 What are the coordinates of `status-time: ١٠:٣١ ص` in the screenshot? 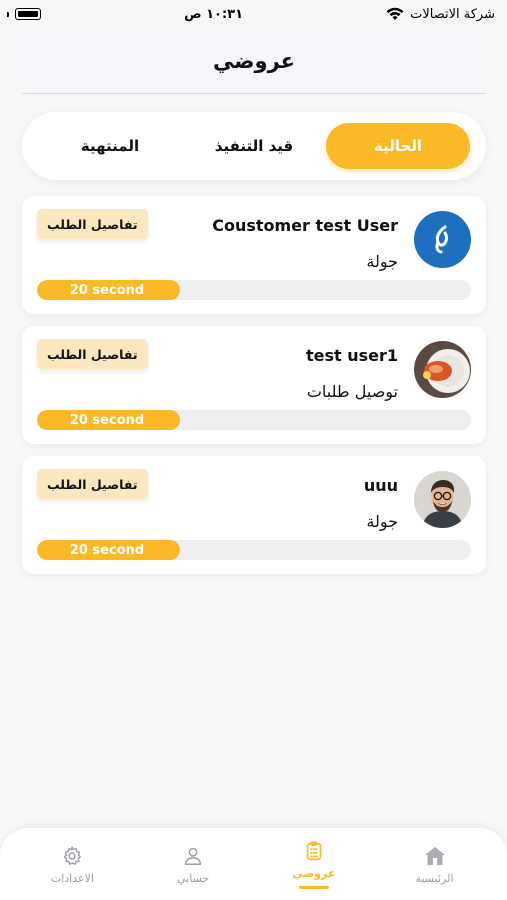 It's located at (214, 14).